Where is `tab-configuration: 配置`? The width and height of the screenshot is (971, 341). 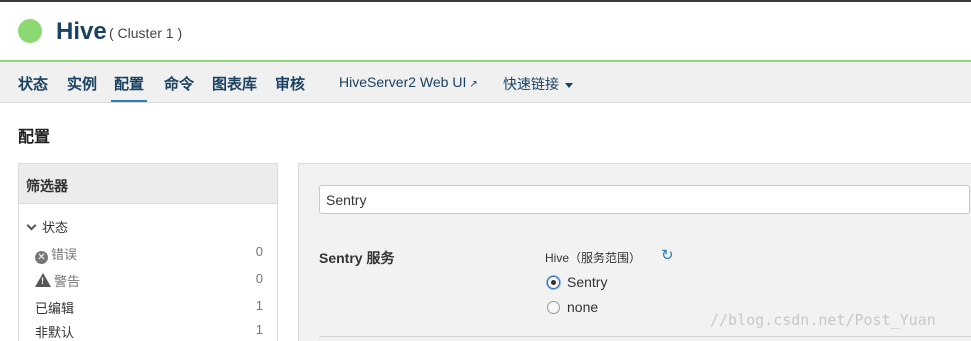 tab-configuration: 配置 is located at coordinates (129, 87).